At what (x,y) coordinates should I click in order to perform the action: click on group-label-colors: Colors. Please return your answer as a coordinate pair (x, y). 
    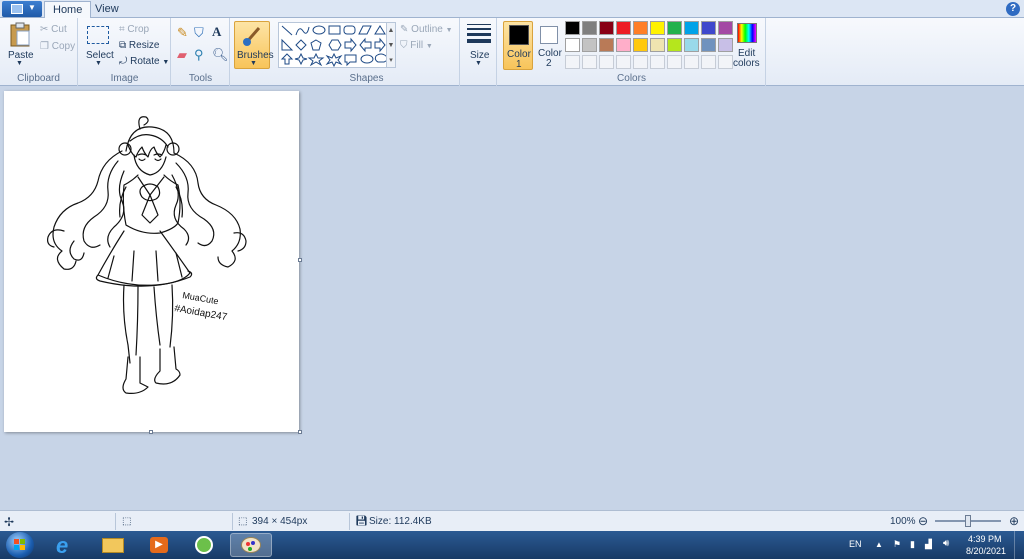
    Looking at the image, I should click on (631, 78).